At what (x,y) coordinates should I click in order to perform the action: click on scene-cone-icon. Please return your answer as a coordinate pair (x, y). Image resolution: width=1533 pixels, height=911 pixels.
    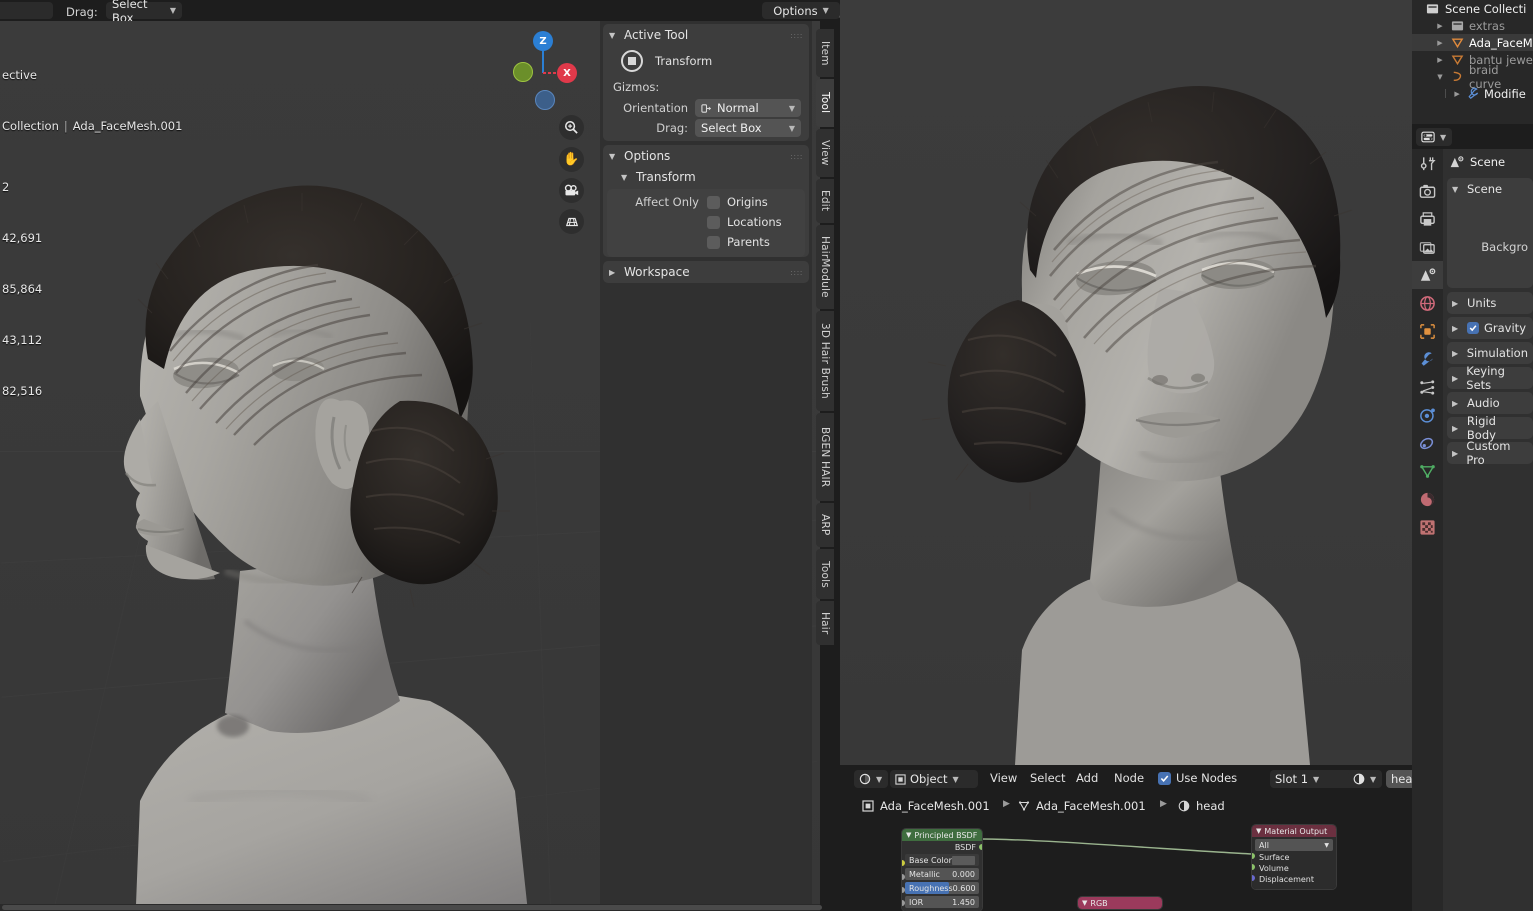
    Looking at the image, I should click on (1428, 274).